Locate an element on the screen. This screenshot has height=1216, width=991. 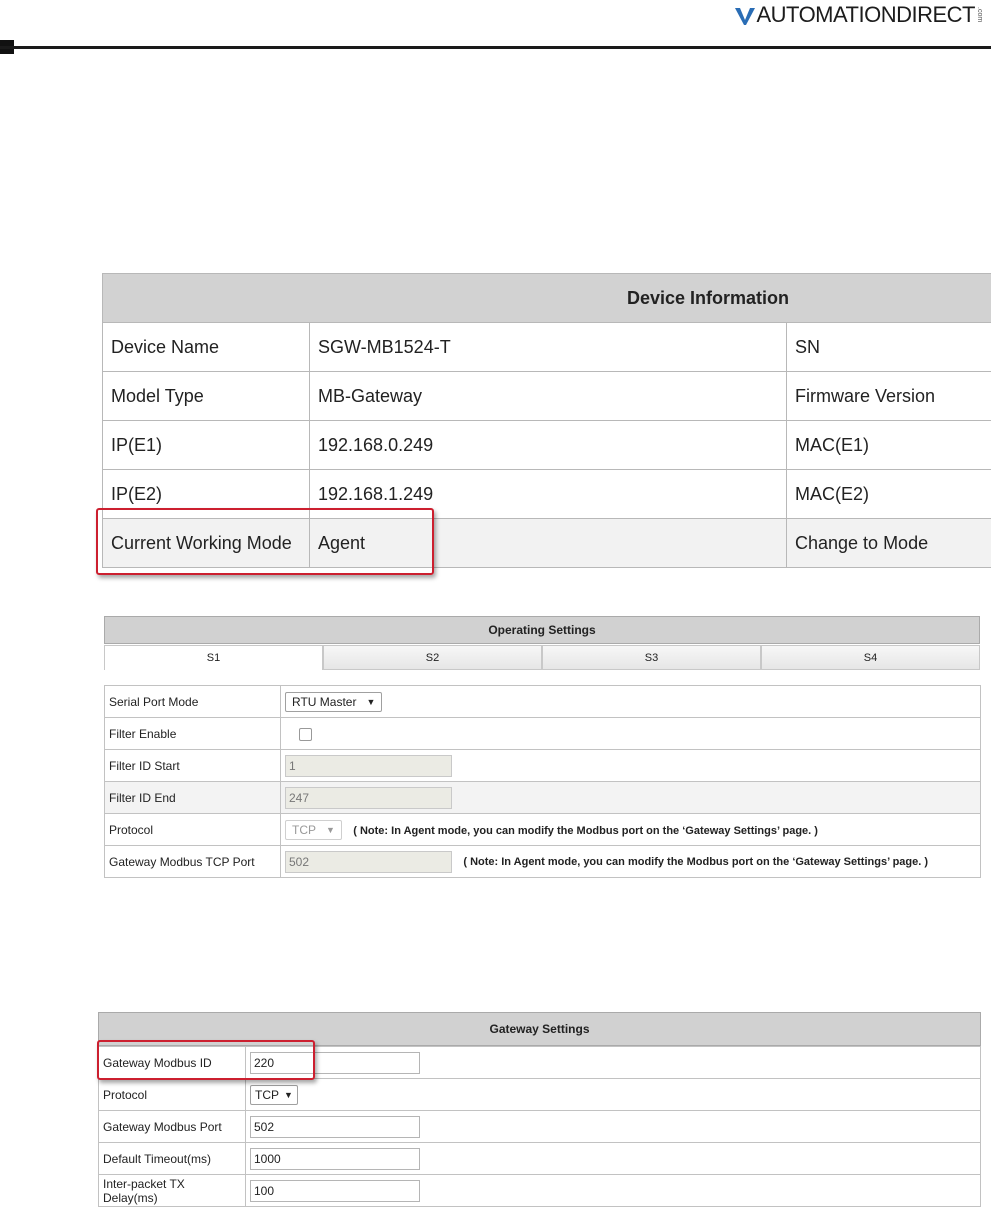
table-row: Filter ID Start 1 is located at coordinates (542, 765).